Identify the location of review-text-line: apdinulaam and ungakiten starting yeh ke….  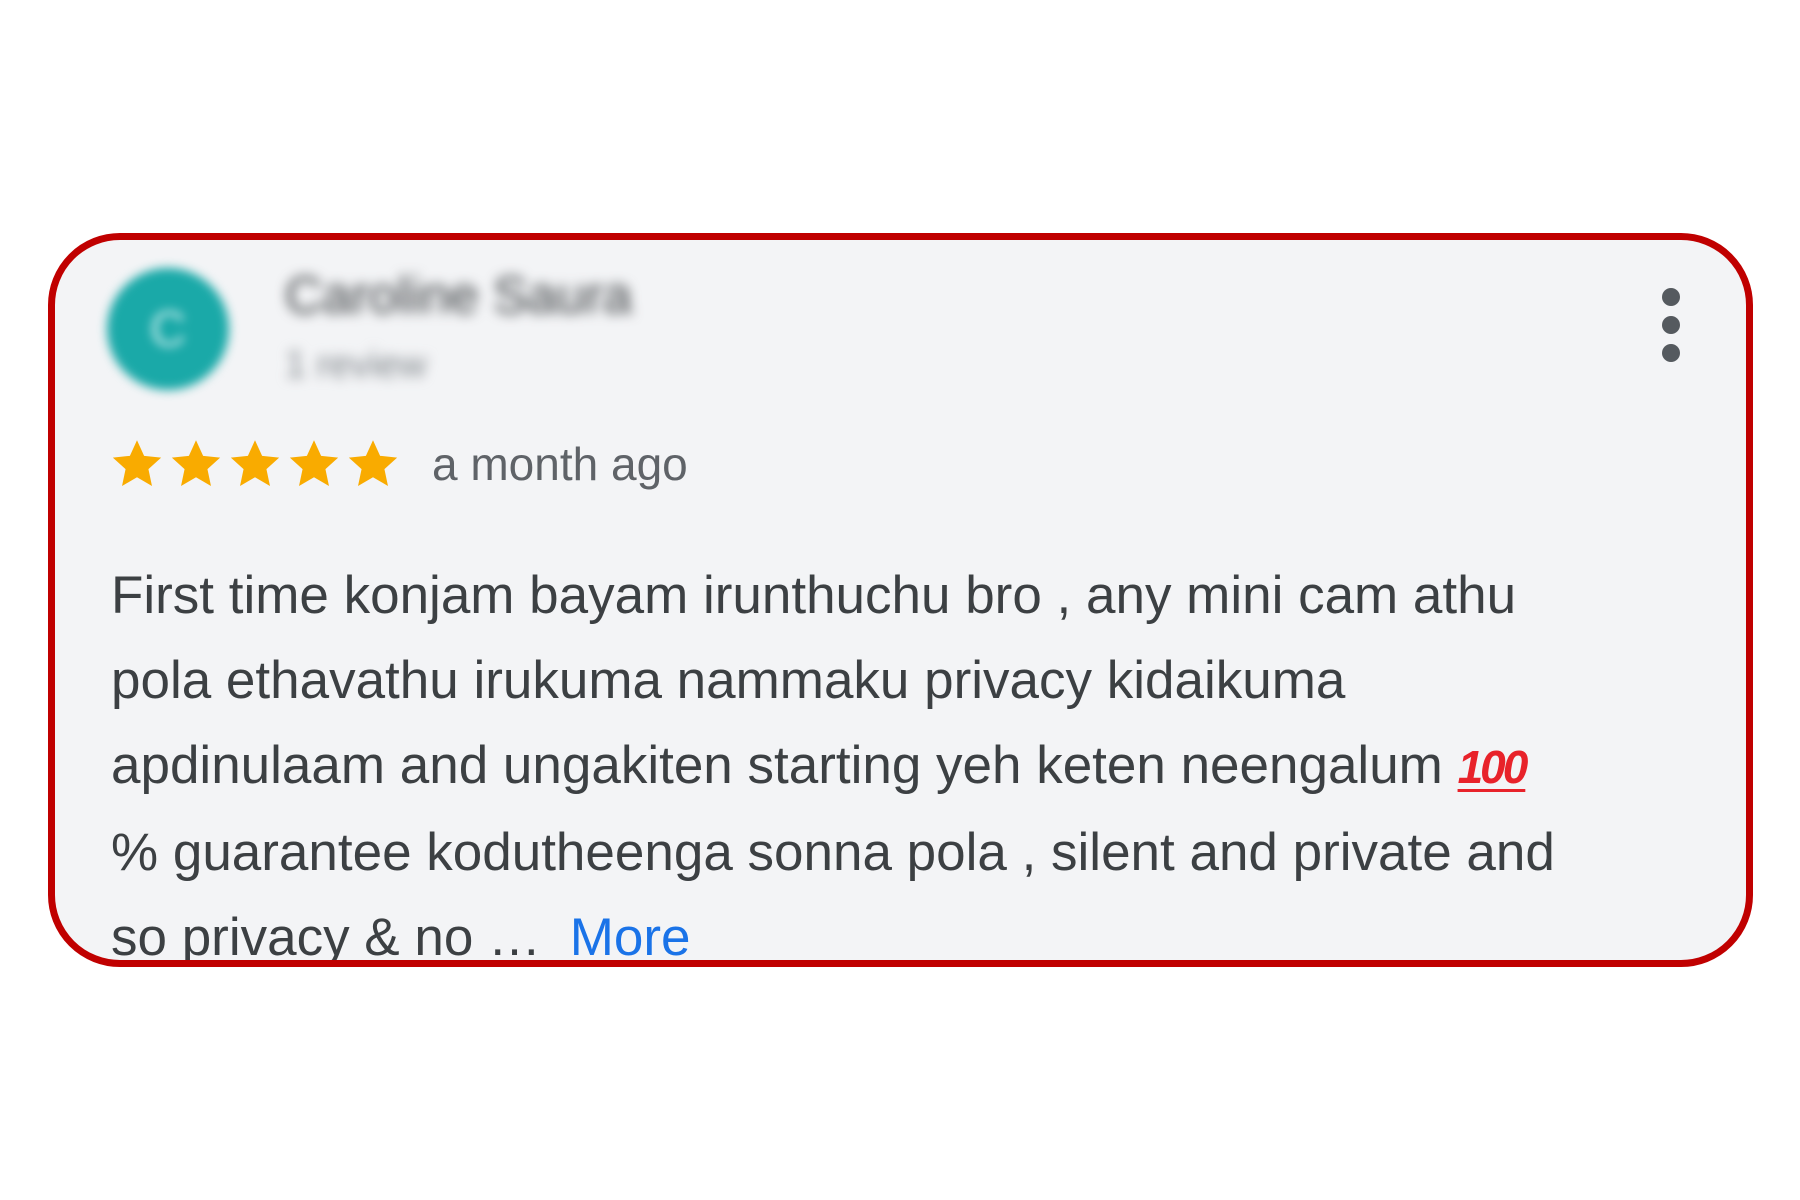
(916, 766).